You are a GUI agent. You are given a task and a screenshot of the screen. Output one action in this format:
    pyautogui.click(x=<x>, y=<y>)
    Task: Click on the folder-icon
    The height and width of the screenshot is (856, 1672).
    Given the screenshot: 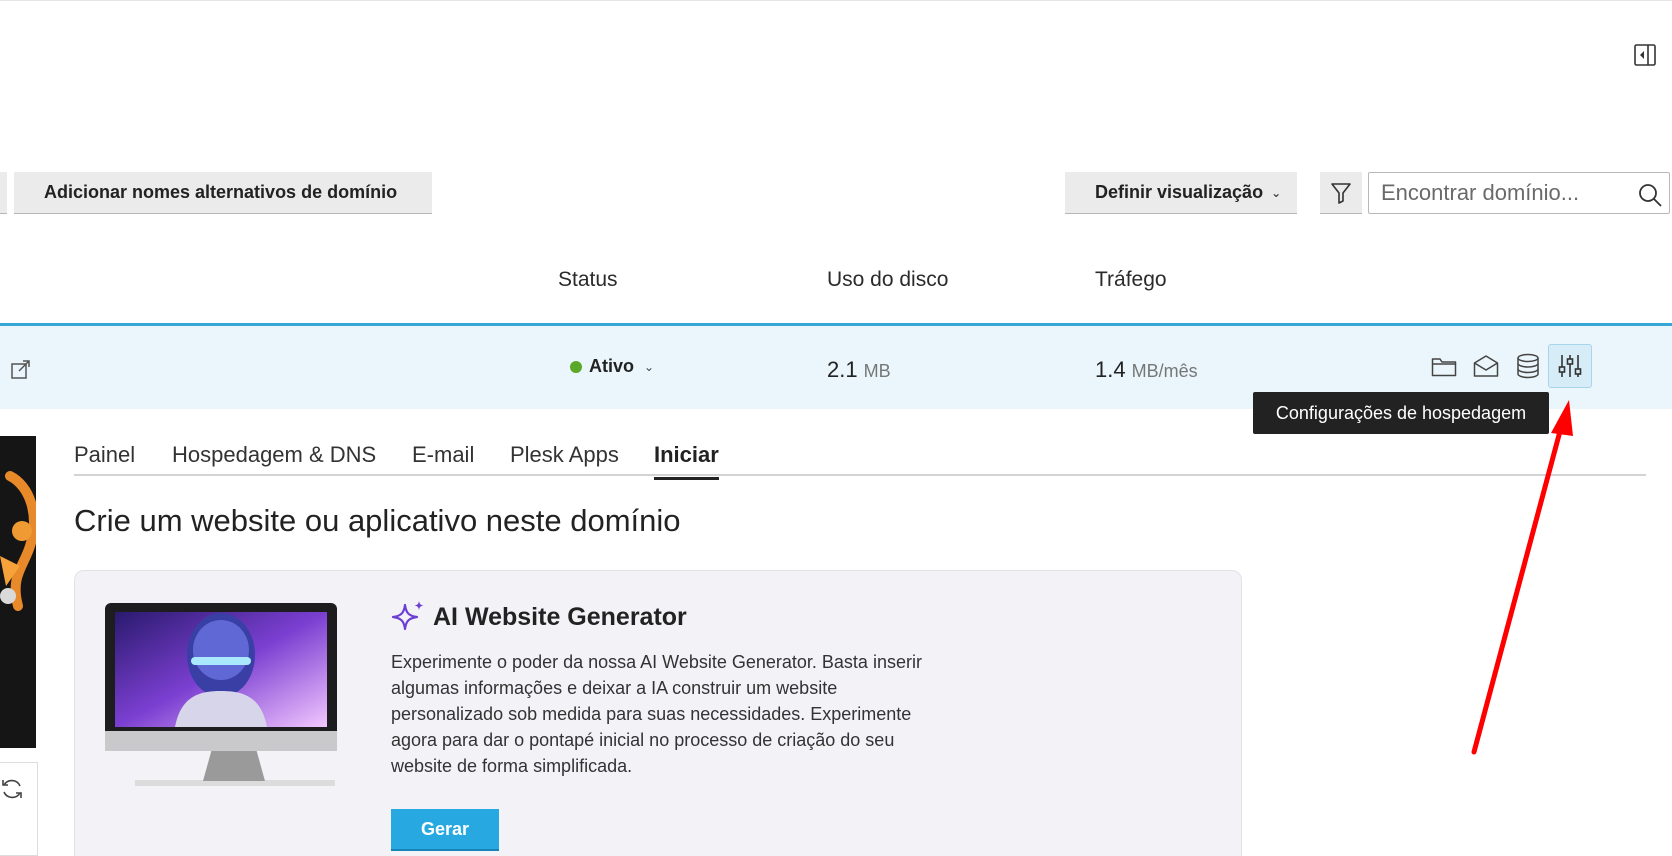 What is the action you would take?
    pyautogui.click(x=1444, y=367)
    